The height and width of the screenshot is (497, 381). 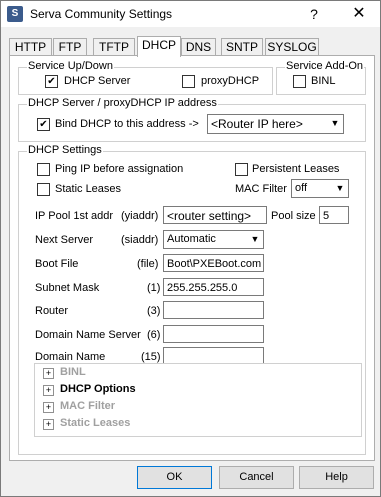 What do you see at coordinates (30, 47) in the screenshot?
I see `tab-http: HTTP` at bounding box center [30, 47].